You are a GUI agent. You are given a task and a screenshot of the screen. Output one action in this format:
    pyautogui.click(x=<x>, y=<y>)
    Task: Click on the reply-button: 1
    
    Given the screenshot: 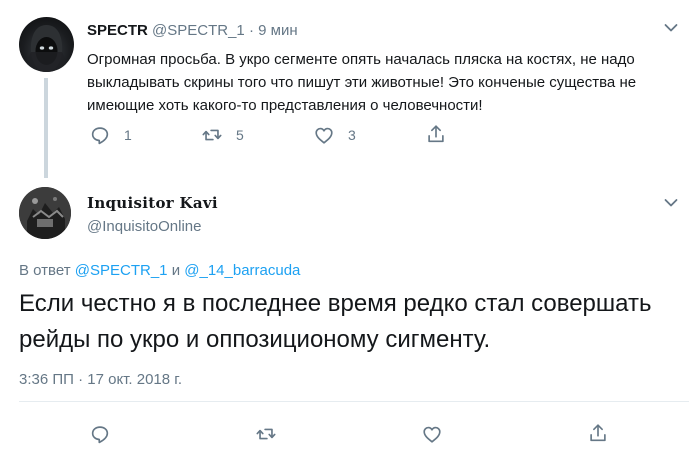 What is the action you would take?
    pyautogui.click(x=110, y=135)
    